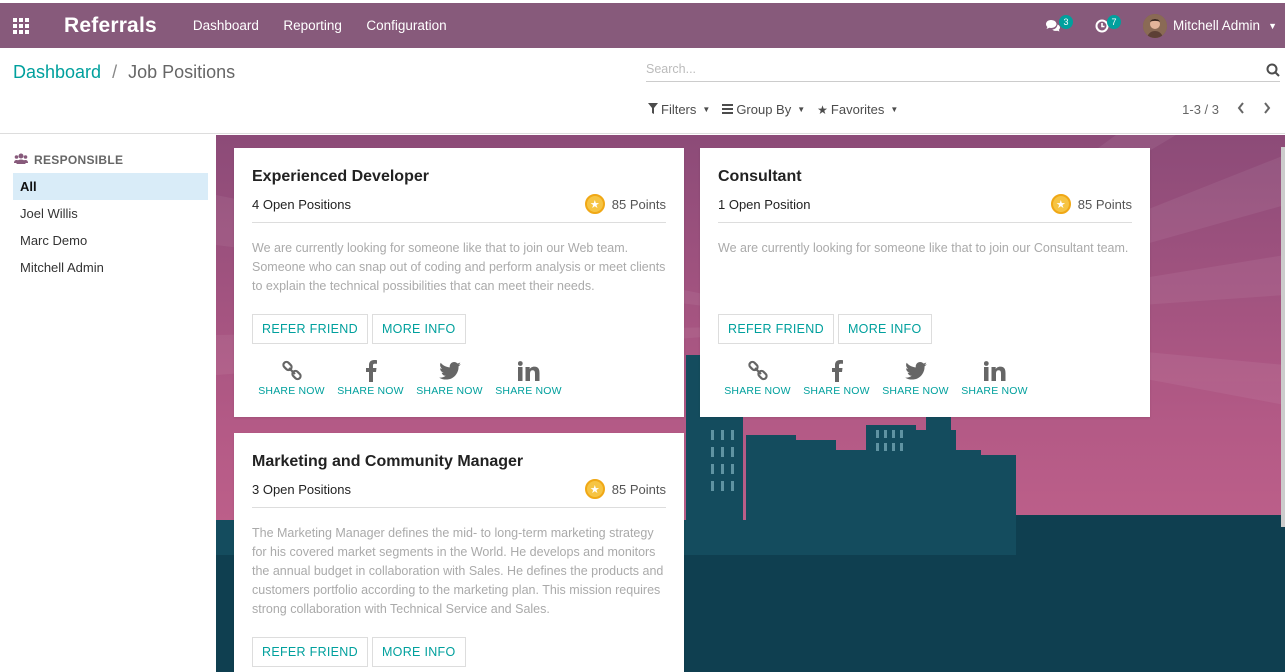  I want to click on job-title: Marketing and Community Manager, so click(388, 461).